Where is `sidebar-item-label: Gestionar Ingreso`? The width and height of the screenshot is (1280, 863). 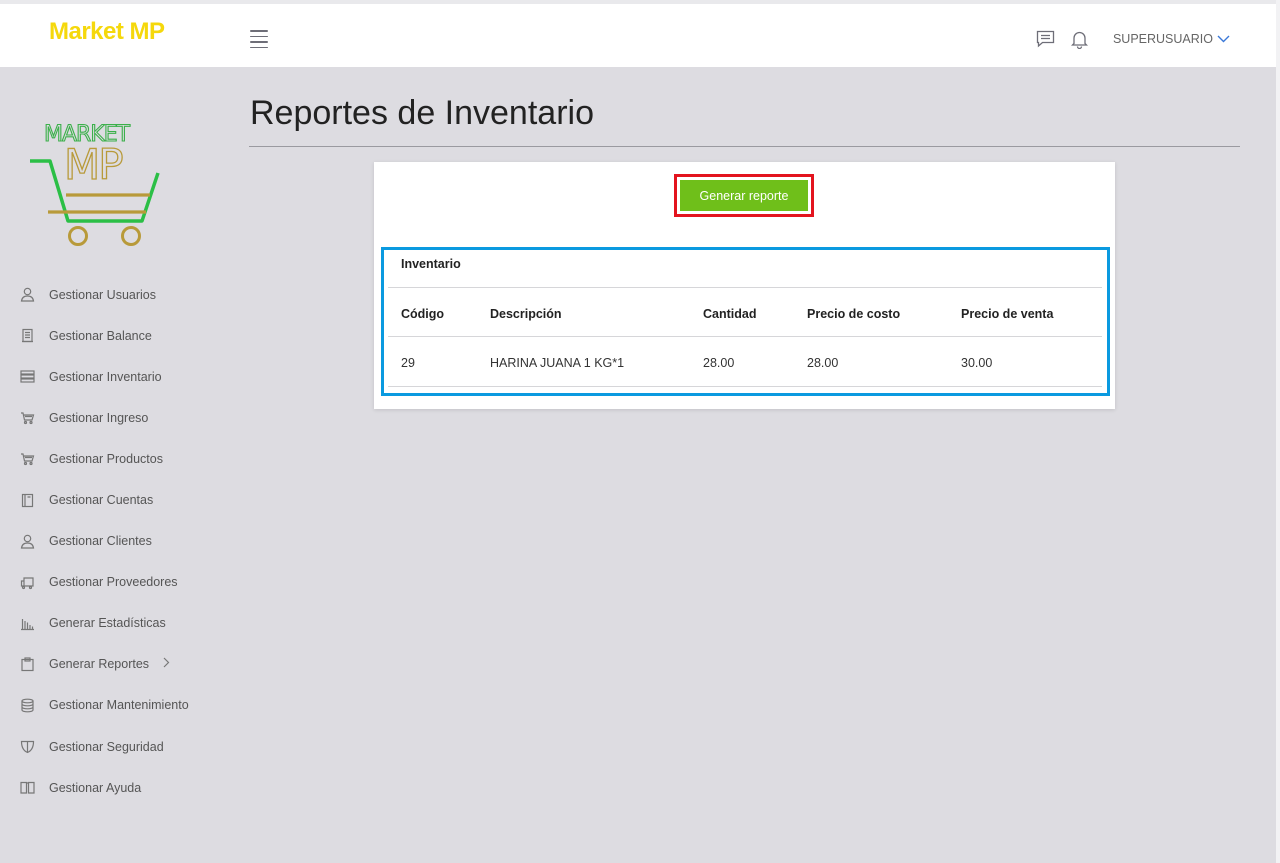
sidebar-item-label: Gestionar Ingreso is located at coordinates (99, 417).